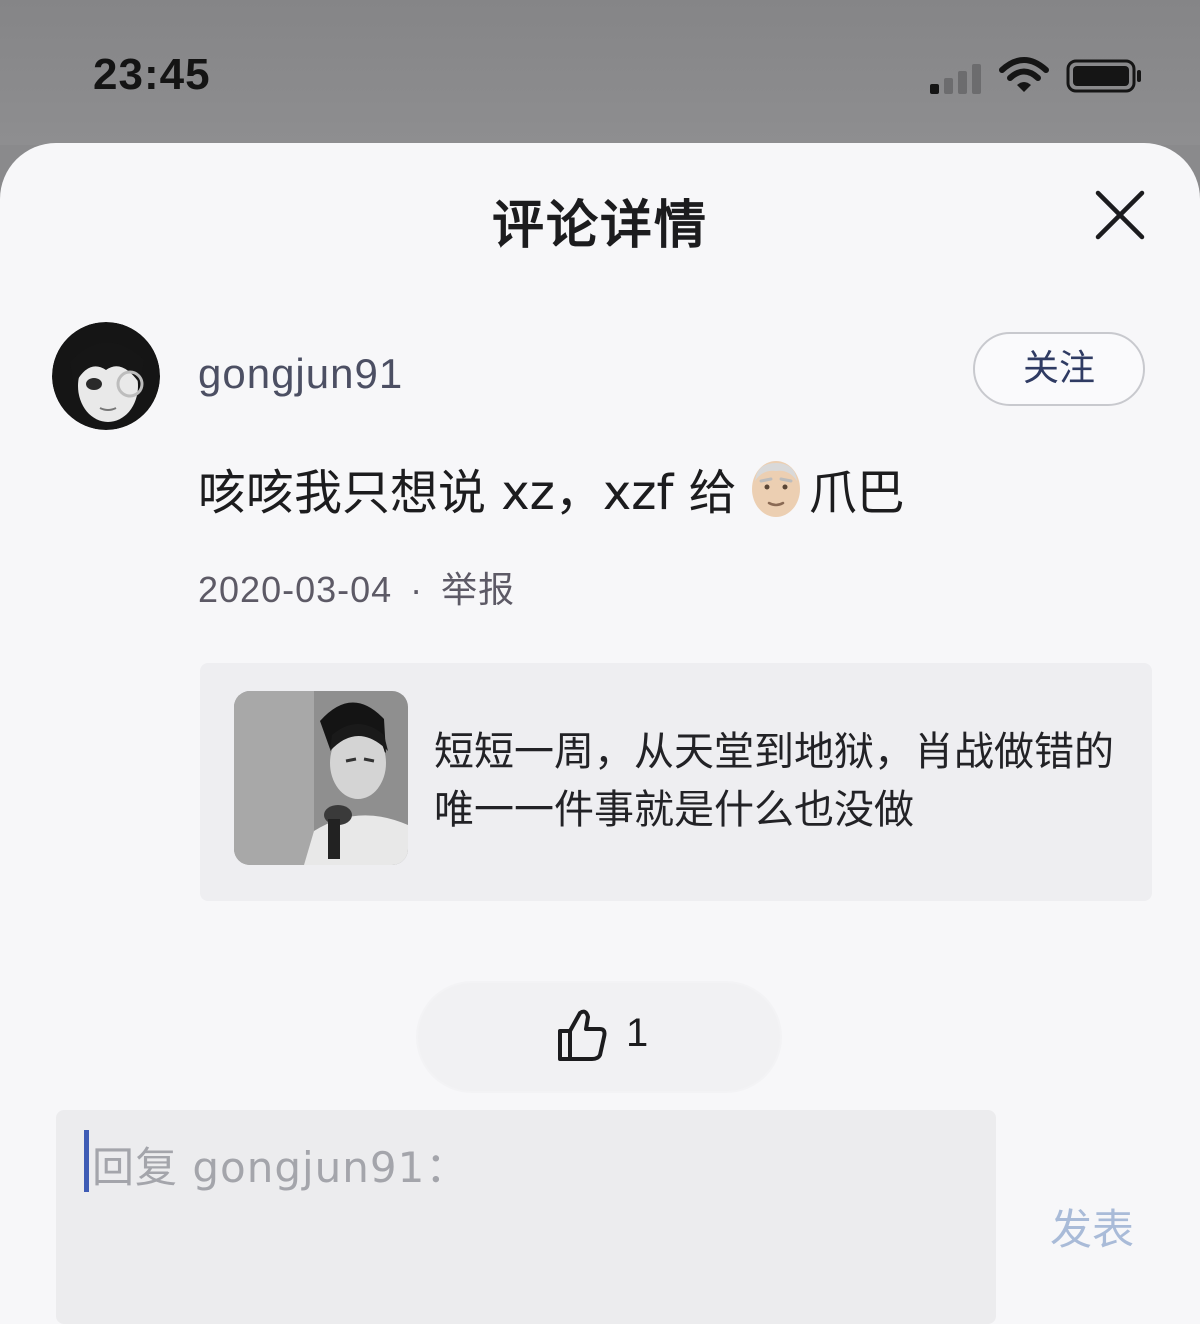 Image resolution: width=1200 pixels, height=1324 pixels. Describe the element at coordinates (526, 1217) in the screenshot. I see `reply-input: 回复 gongjun91：` at that location.